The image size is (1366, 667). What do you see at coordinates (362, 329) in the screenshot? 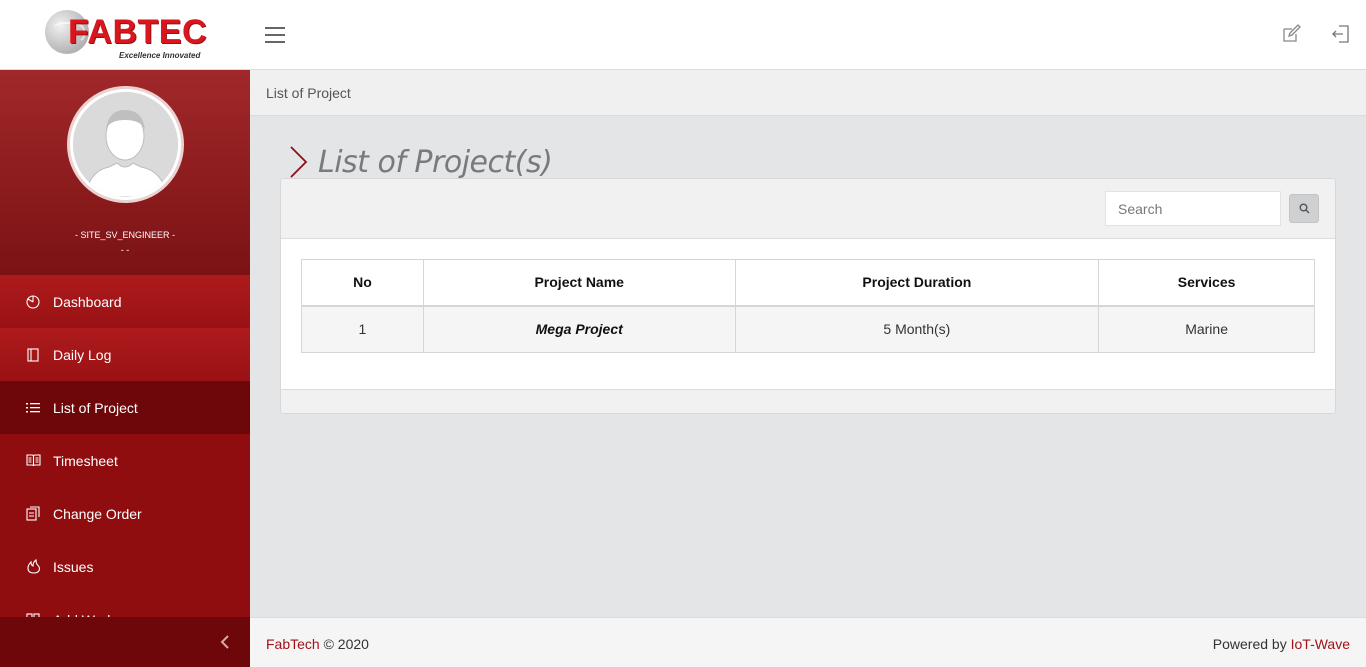
I see `cell-no: 1` at bounding box center [362, 329].